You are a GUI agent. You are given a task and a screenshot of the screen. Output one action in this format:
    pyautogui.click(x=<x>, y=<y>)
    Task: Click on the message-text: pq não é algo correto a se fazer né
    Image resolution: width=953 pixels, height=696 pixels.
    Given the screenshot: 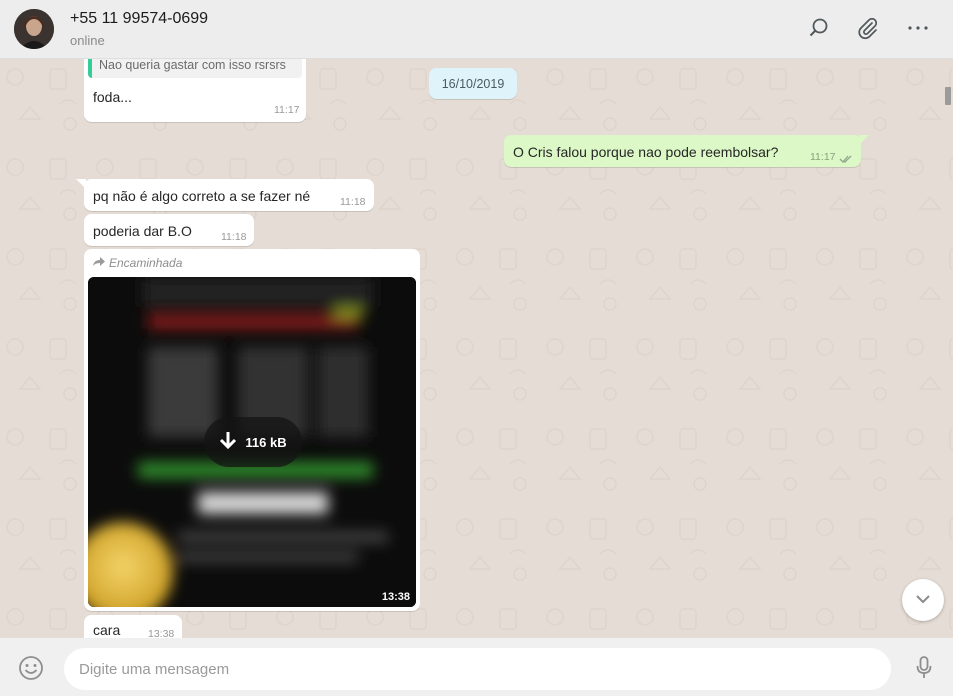 What is the action you would take?
    pyautogui.click(x=202, y=196)
    